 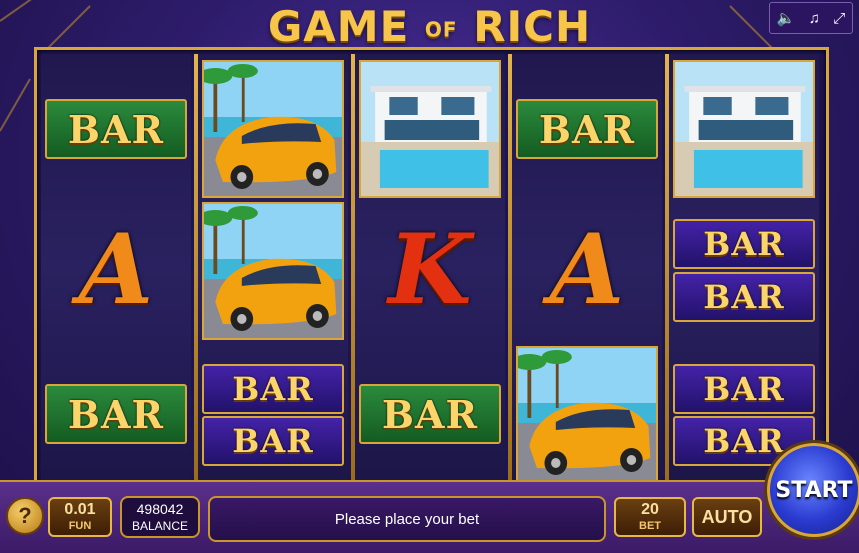 What do you see at coordinates (744, 129) in the screenshot?
I see `villa-pool-symbol` at bounding box center [744, 129].